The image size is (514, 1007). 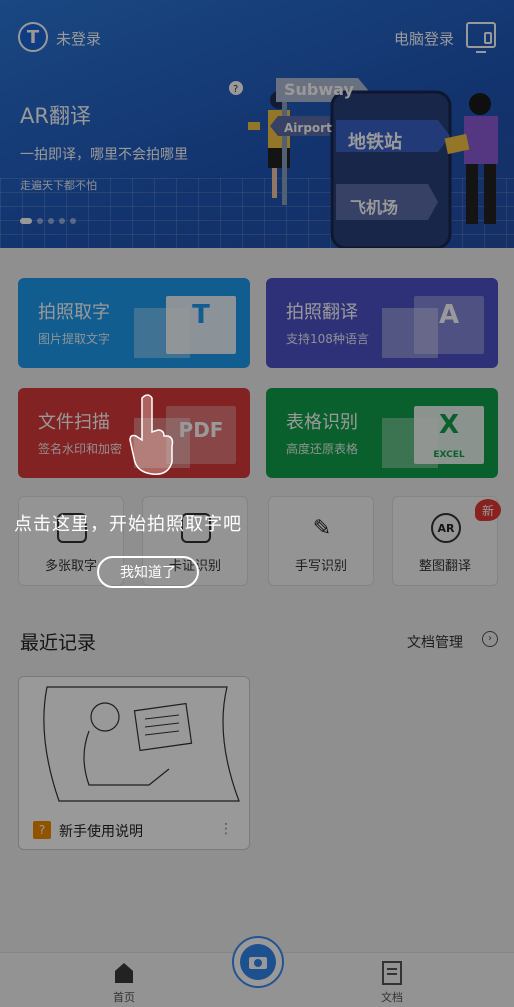 What do you see at coordinates (151, 434) in the screenshot?
I see `pointing-hand-icon` at bounding box center [151, 434].